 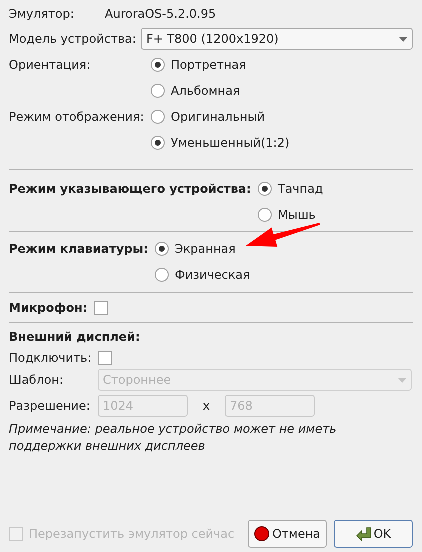 I want to click on field-label: Ориентация:, so click(x=50, y=65).